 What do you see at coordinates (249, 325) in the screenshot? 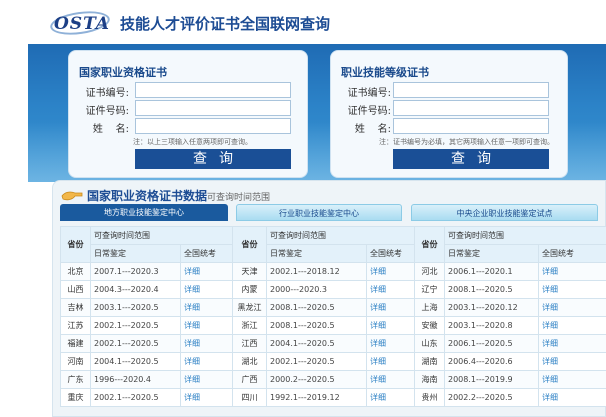
I see `province-cell: 浙江` at bounding box center [249, 325].